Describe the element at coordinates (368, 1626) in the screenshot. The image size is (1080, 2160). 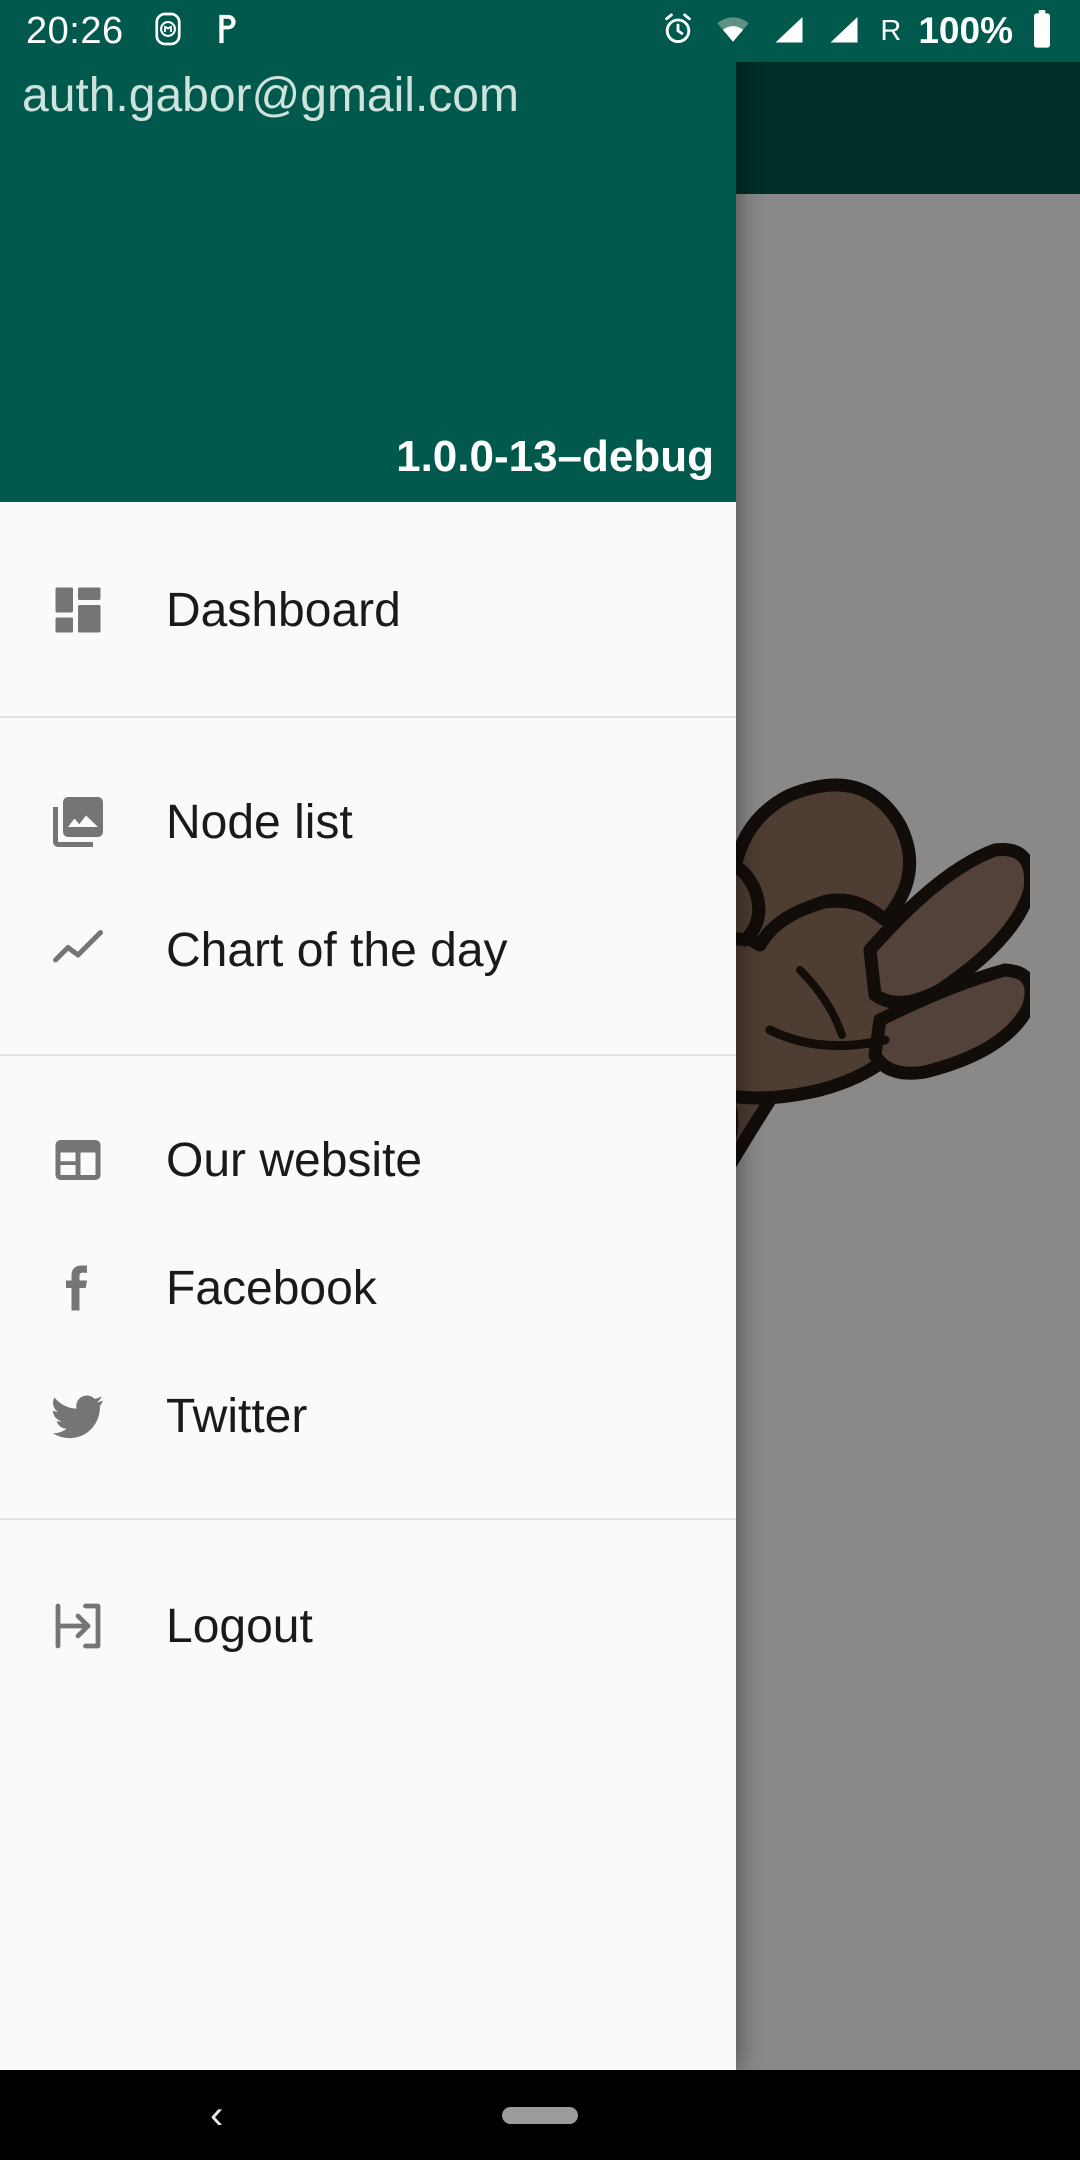
I see `sidebar-item-logout: Logout` at that location.